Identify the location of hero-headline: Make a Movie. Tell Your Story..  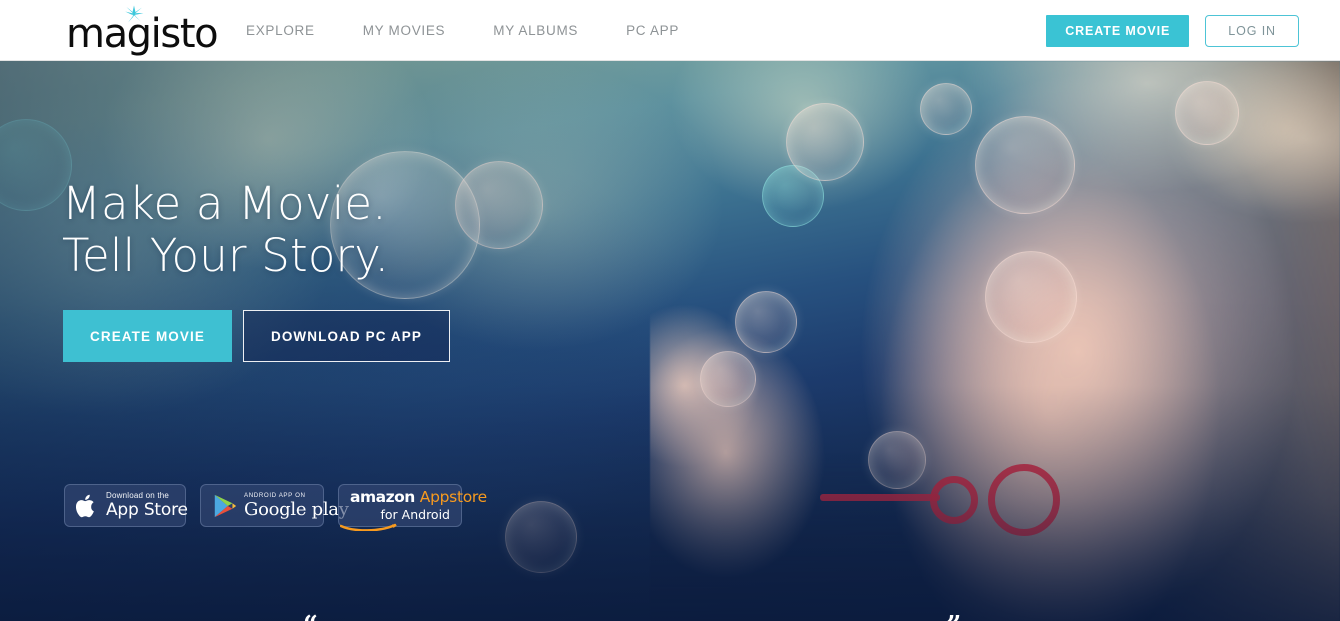
(225, 230).